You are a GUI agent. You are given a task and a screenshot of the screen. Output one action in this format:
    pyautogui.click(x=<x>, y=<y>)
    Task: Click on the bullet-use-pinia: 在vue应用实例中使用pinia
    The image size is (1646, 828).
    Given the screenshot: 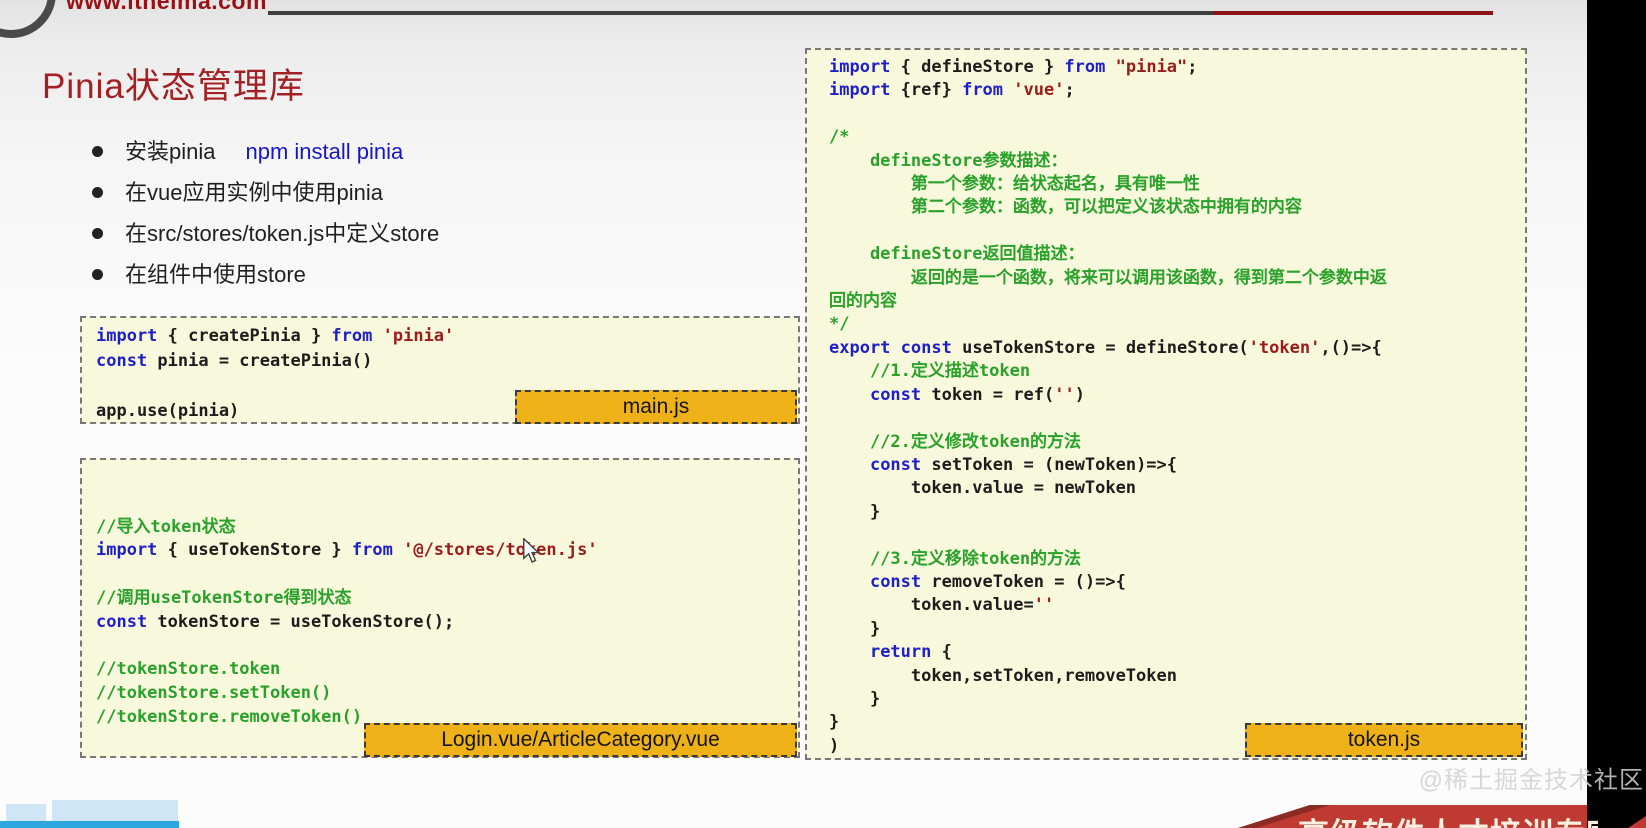 What is the action you would take?
    pyautogui.click(x=237, y=191)
    